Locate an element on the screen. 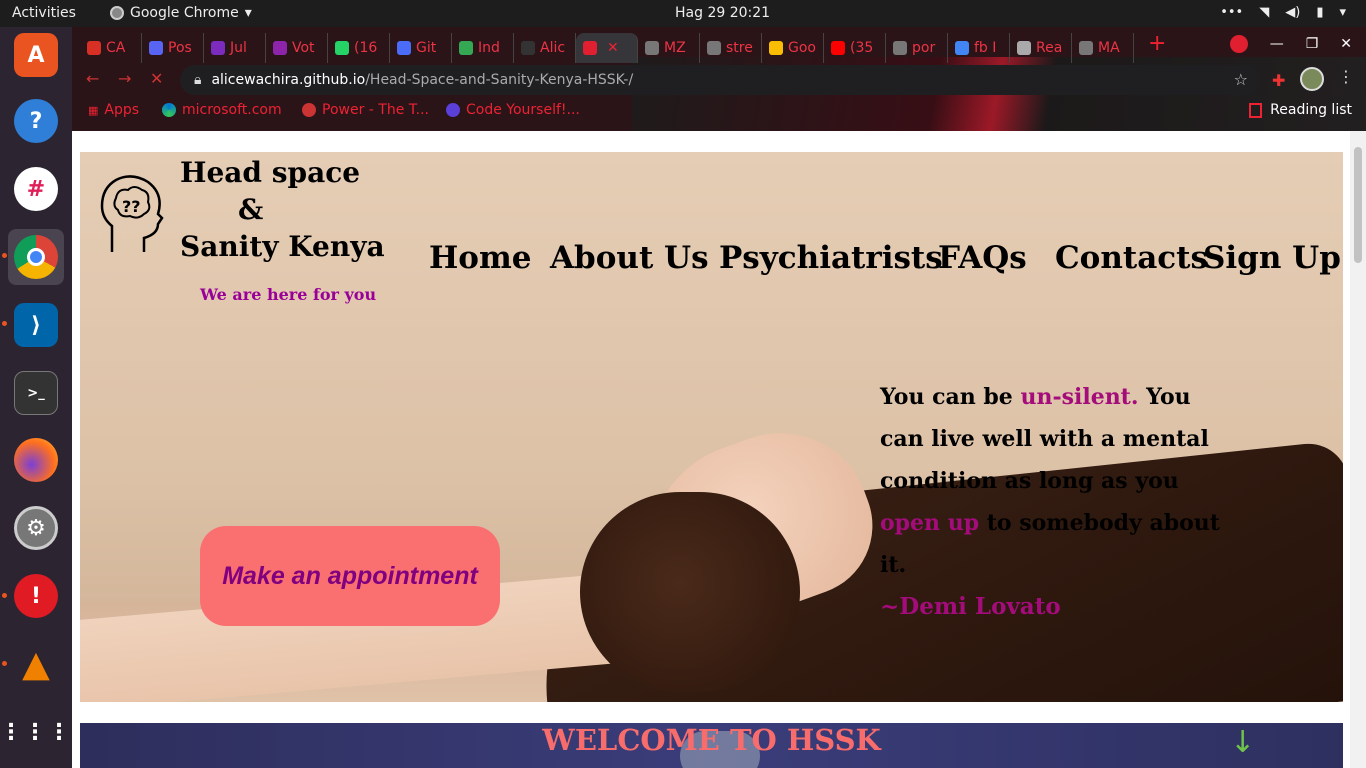 This screenshot has height=768, width=1366. browser-tab: Pos is located at coordinates (173, 48).